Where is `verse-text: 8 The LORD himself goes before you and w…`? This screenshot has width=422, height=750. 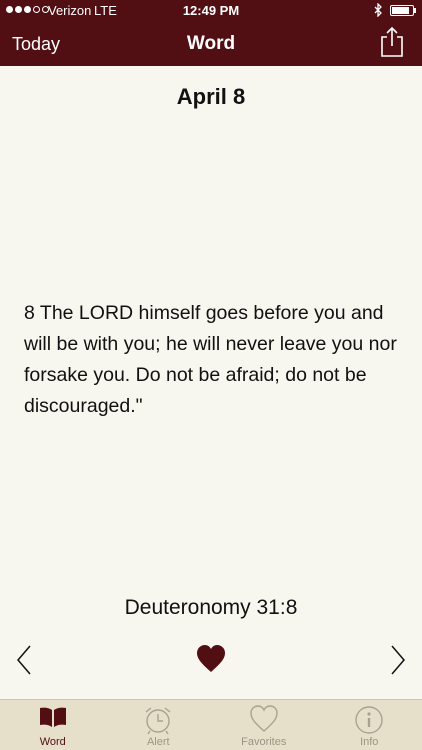 verse-text: 8 The LORD himself goes before you and w… is located at coordinates (210, 359).